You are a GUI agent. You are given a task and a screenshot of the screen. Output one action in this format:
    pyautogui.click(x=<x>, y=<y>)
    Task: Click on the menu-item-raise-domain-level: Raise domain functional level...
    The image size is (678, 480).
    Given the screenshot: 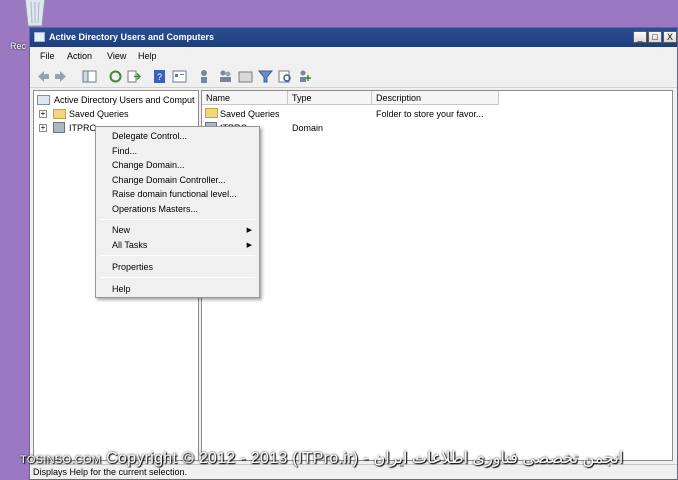 What is the action you would take?
    pyautogui.click(x=174, y=194)
    